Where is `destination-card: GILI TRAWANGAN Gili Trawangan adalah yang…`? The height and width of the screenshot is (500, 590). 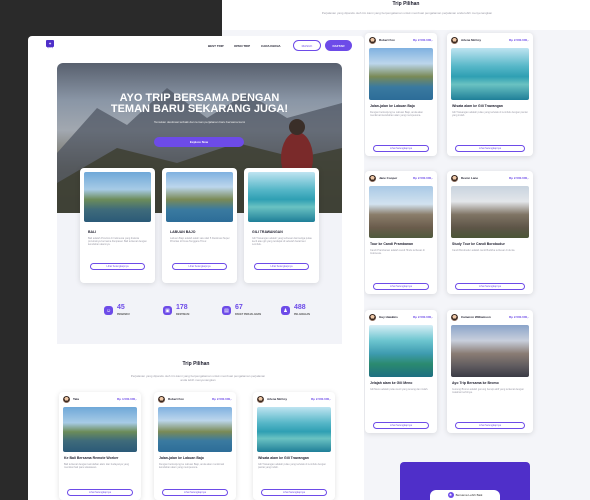
destination-card: GILI TRAWANGAN Gili Trawangan adalah yang… is located at coordinates (281, 225).